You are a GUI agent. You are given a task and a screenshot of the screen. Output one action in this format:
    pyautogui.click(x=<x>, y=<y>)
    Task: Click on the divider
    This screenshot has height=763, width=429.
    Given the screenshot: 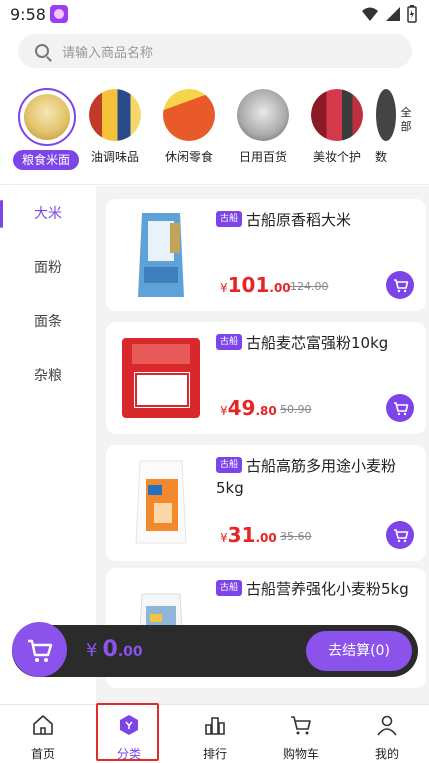 What is the action you would take?
    pyautogui.click(x=214, y=184)
    